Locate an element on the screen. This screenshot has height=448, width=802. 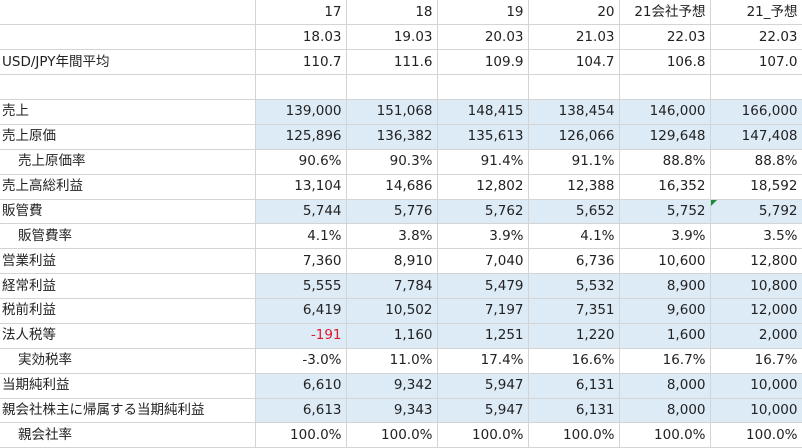
value-cell: 6,613 is located at coordinates (301, 411).